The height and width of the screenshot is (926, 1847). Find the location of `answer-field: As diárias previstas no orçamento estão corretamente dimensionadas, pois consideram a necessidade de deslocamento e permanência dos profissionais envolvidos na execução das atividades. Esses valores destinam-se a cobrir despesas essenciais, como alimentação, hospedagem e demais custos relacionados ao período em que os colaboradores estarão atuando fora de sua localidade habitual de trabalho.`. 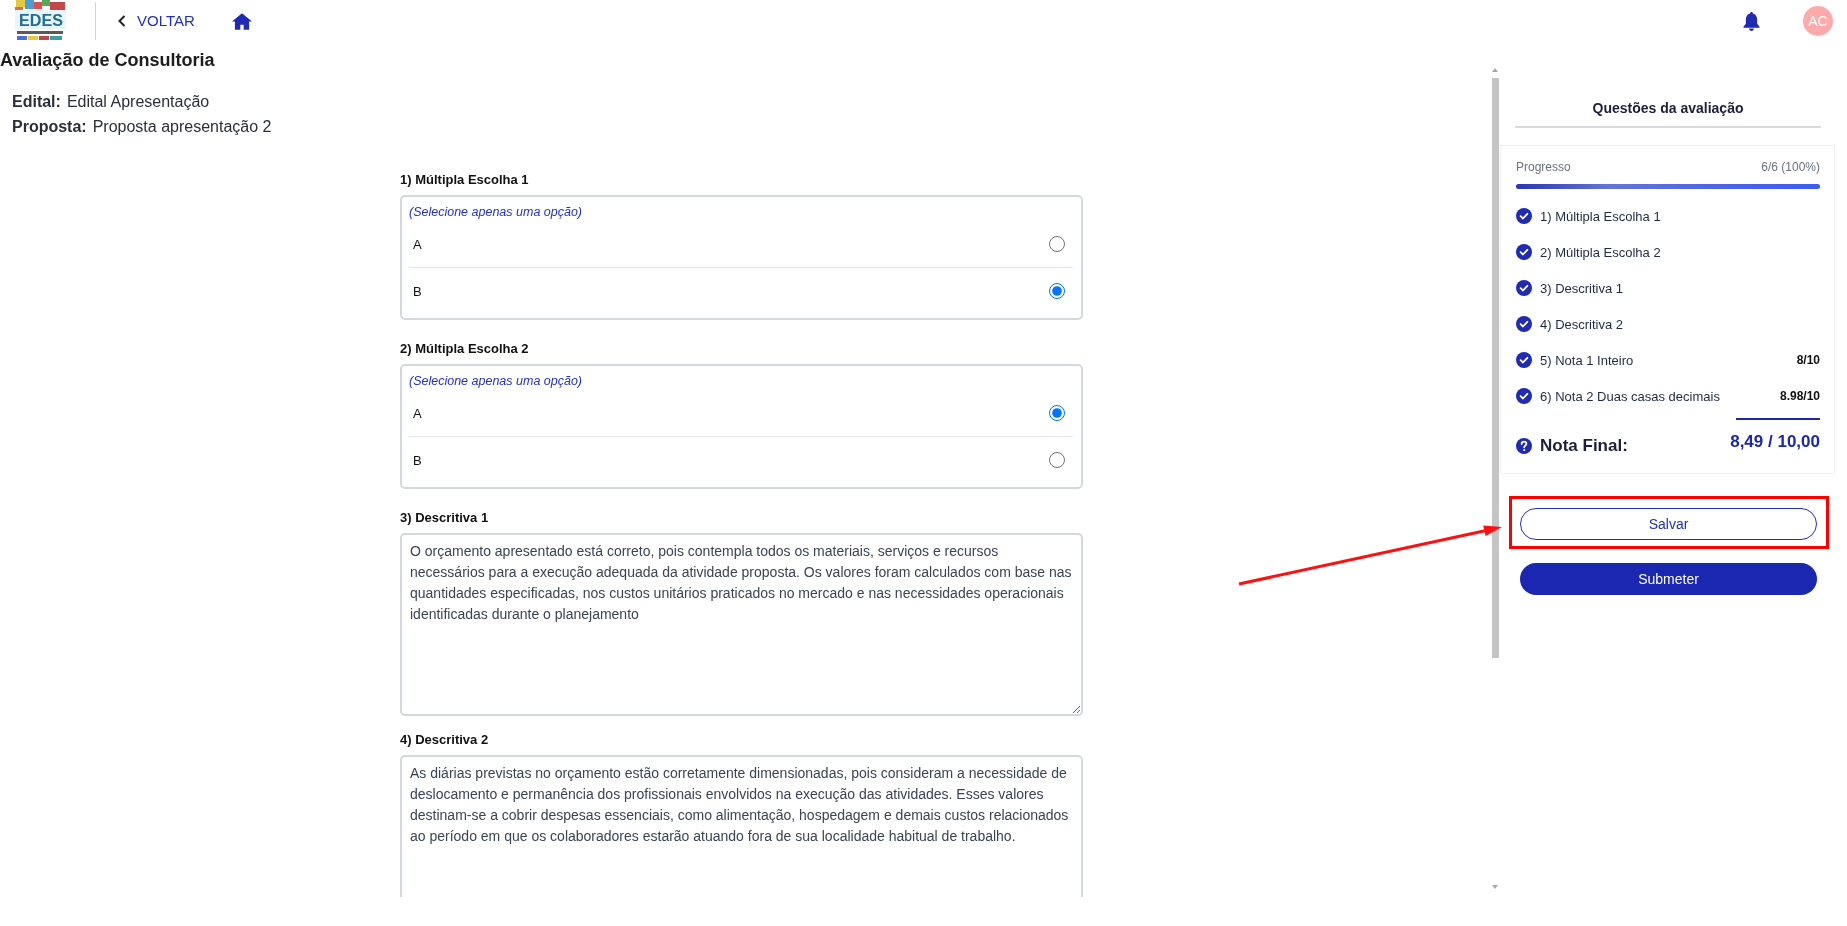

answer-field: As diárias previstas no orçamento estão corretamente dimensionadas, pois consideram a necessidade de deslocamento e permanência dos profissionais envolvidos na execução das atividades. Esses valores destinam-se a cobrir despesas essenciais, como alimentação, hospedagem e demais custos relacionados ao período em que os colaboradores estarão atuando fora de sua localidade habitual de trabalho. is located at coordinates (741, 826).